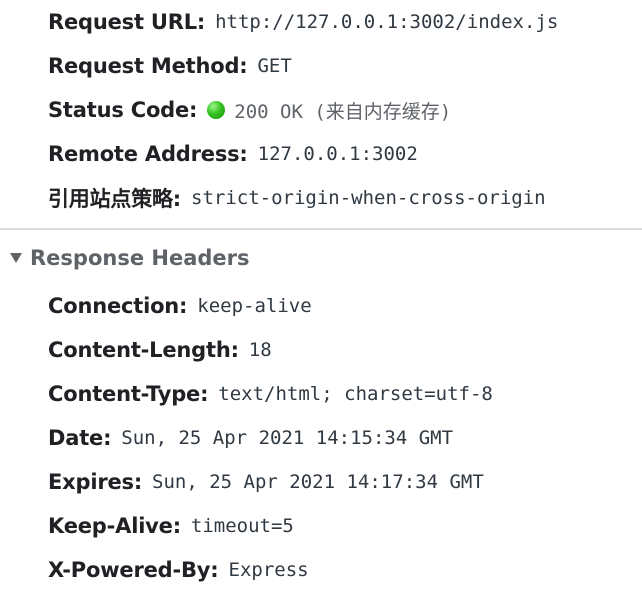 This screenshot has width=642, height=600. I want to click on header-value: strict-origin-when-cross-origin, so click(368, 198).